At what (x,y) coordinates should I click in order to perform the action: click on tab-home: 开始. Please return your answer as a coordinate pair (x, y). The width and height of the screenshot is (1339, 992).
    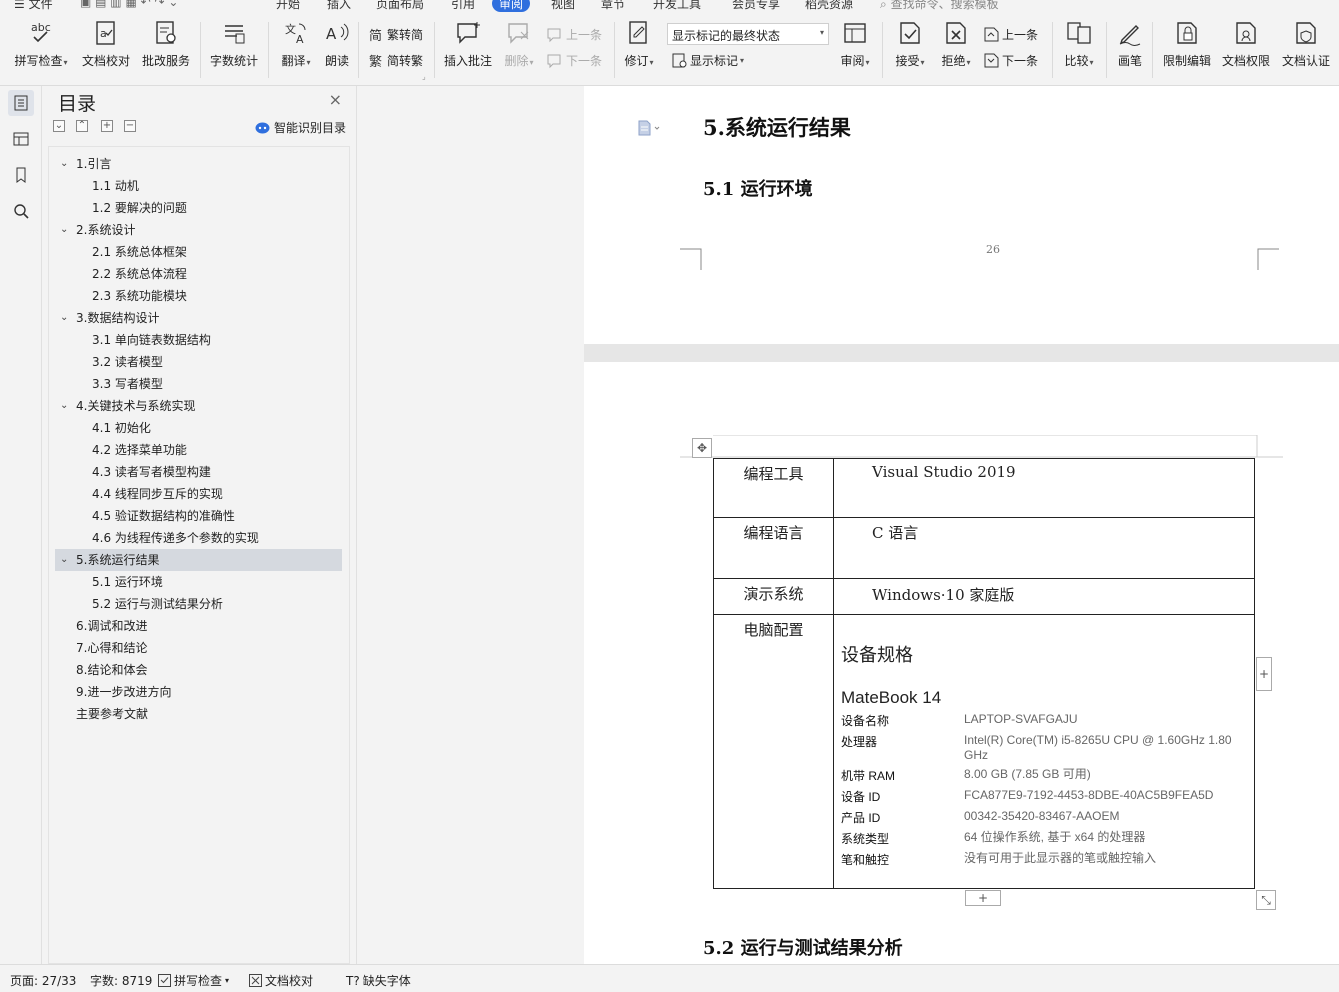
    Looking at the image, I should click on (288, 6).